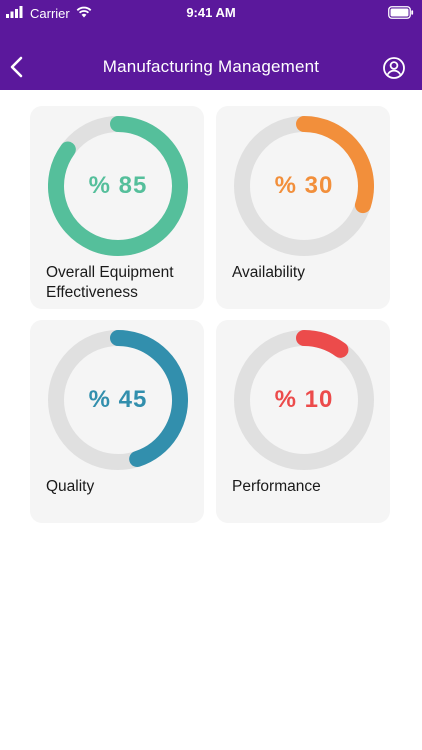 The width and height of the screenshot is (422, 750). Describe the element at coordinates (118, 185) in the screenshot. I see `metric-percent: % 85` at that location.